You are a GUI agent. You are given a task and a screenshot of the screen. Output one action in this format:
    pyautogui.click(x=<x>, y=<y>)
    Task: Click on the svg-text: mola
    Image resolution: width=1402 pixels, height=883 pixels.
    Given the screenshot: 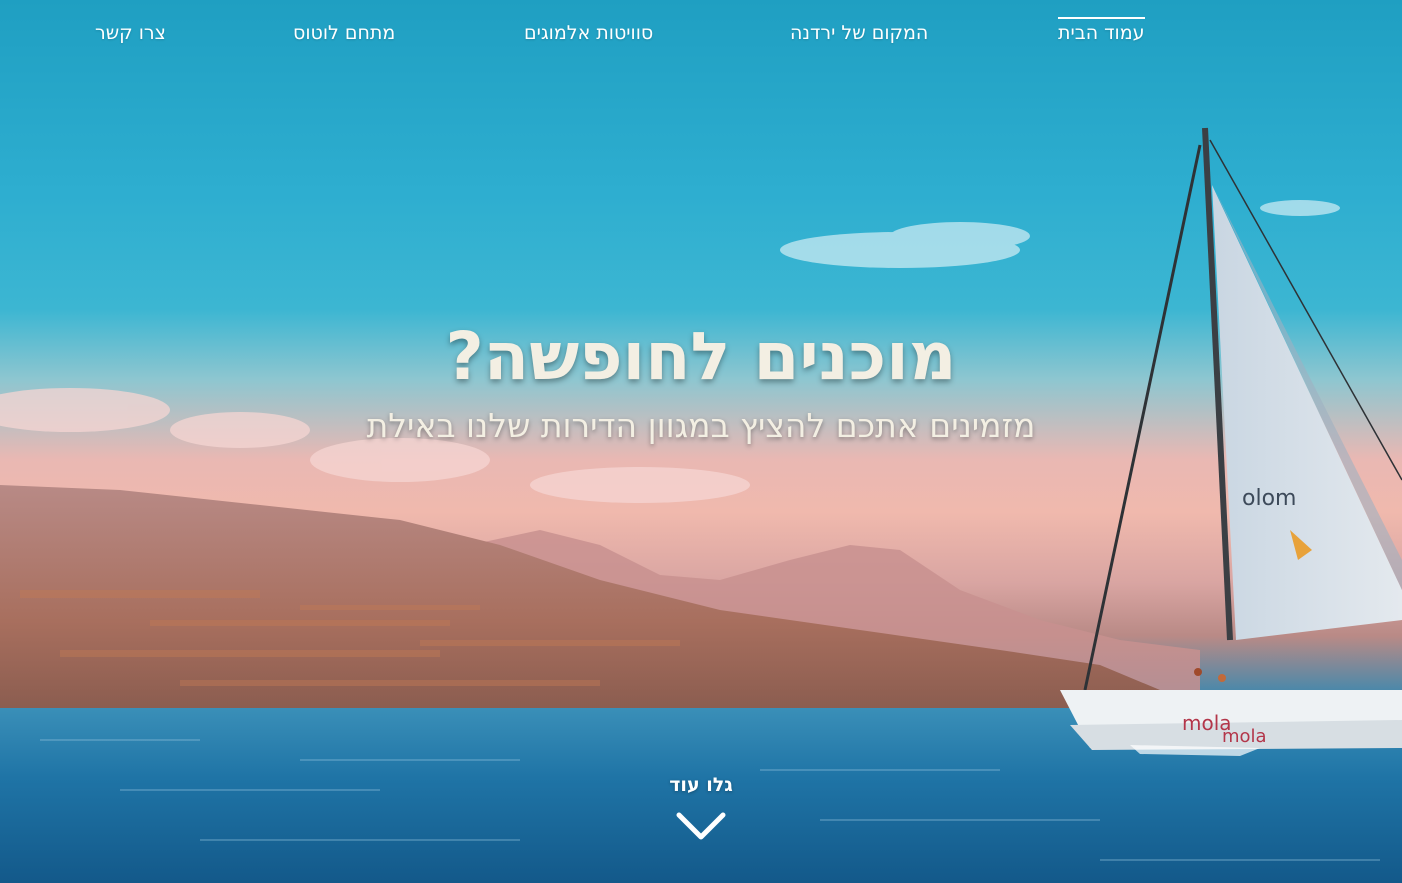 What is the action you would take?
    pyautogui.click(x=1244, y=736)
    